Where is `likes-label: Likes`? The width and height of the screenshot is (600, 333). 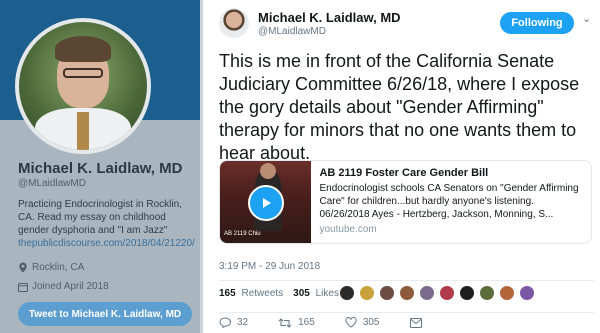
likes-label: Likes is located at coordinates (327, 293).